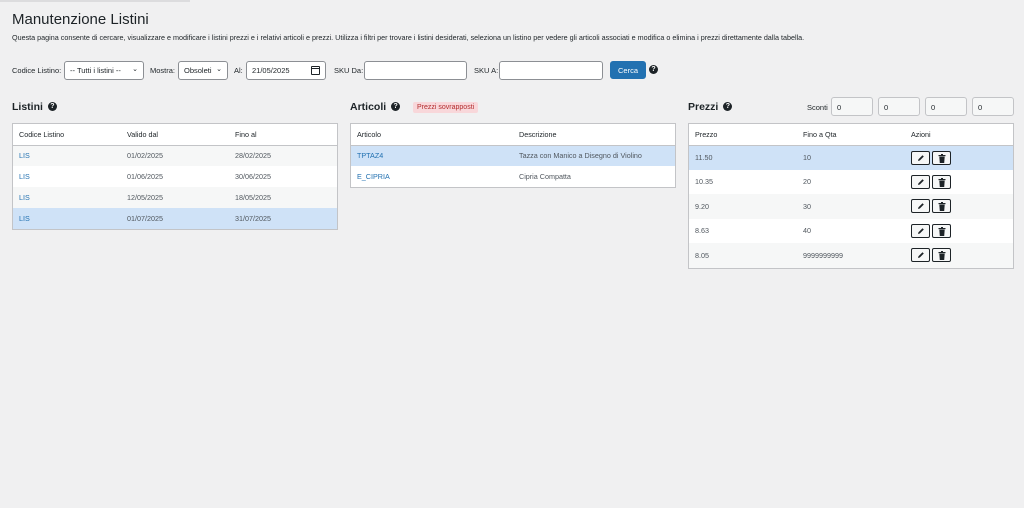 This screenshot has height=508, width=1024. I want to click on qta-cell: 9999999999, so click(851, 255).